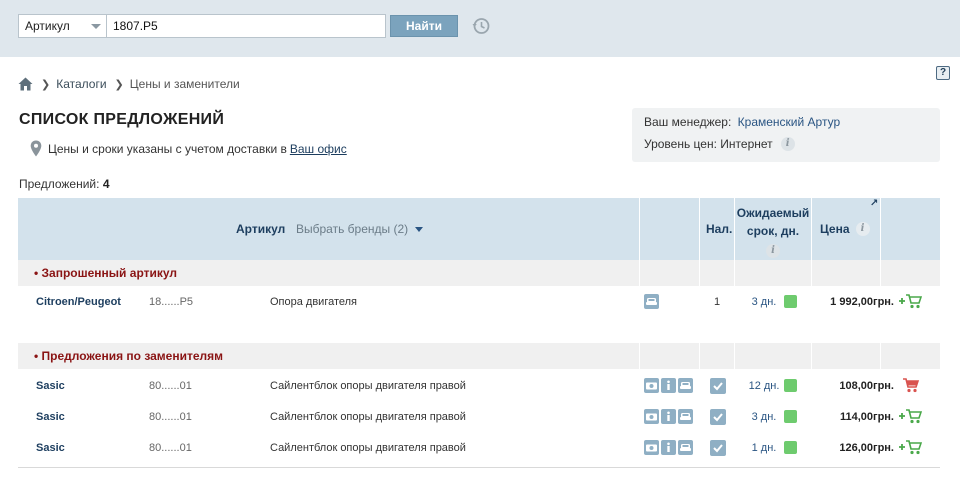 The height and width of the screenshot is (484, 960). Describe the element at coordinates (746, 144) in the screenshot. I see `price-level-value: Интернет` at that location.